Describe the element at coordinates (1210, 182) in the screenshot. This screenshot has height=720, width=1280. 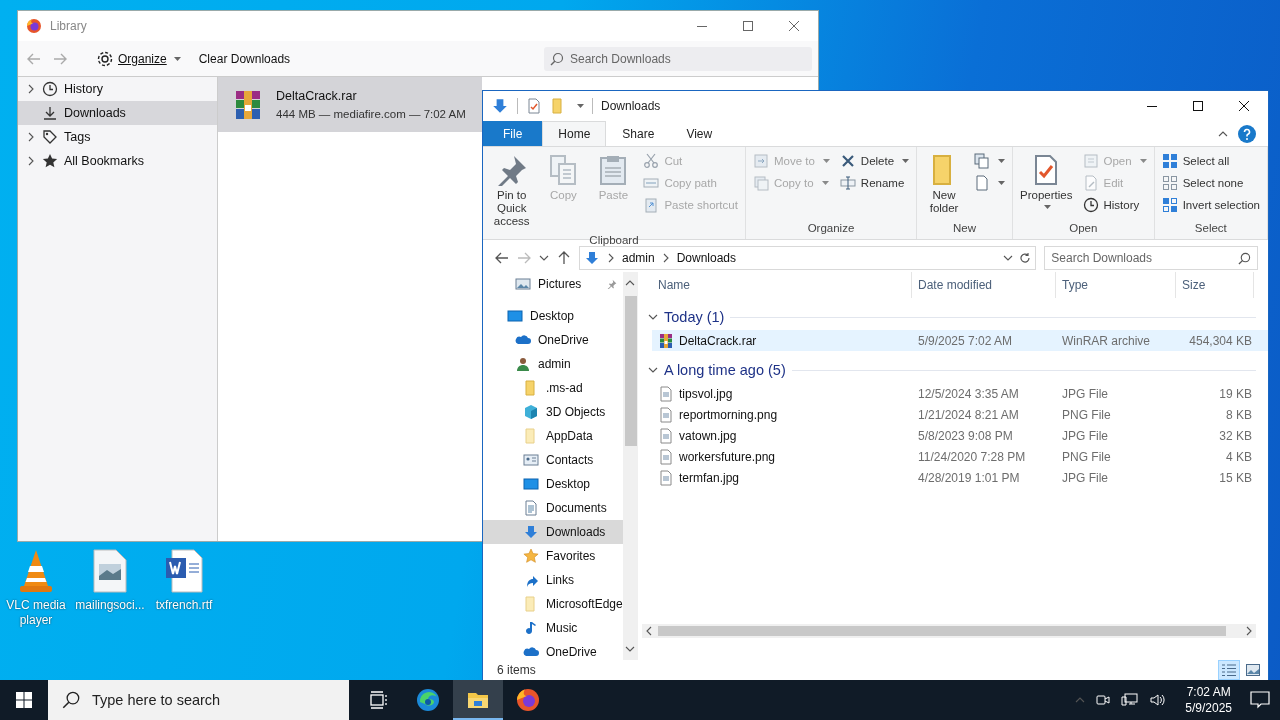
I see `ribbon-button: Select none` at that location.